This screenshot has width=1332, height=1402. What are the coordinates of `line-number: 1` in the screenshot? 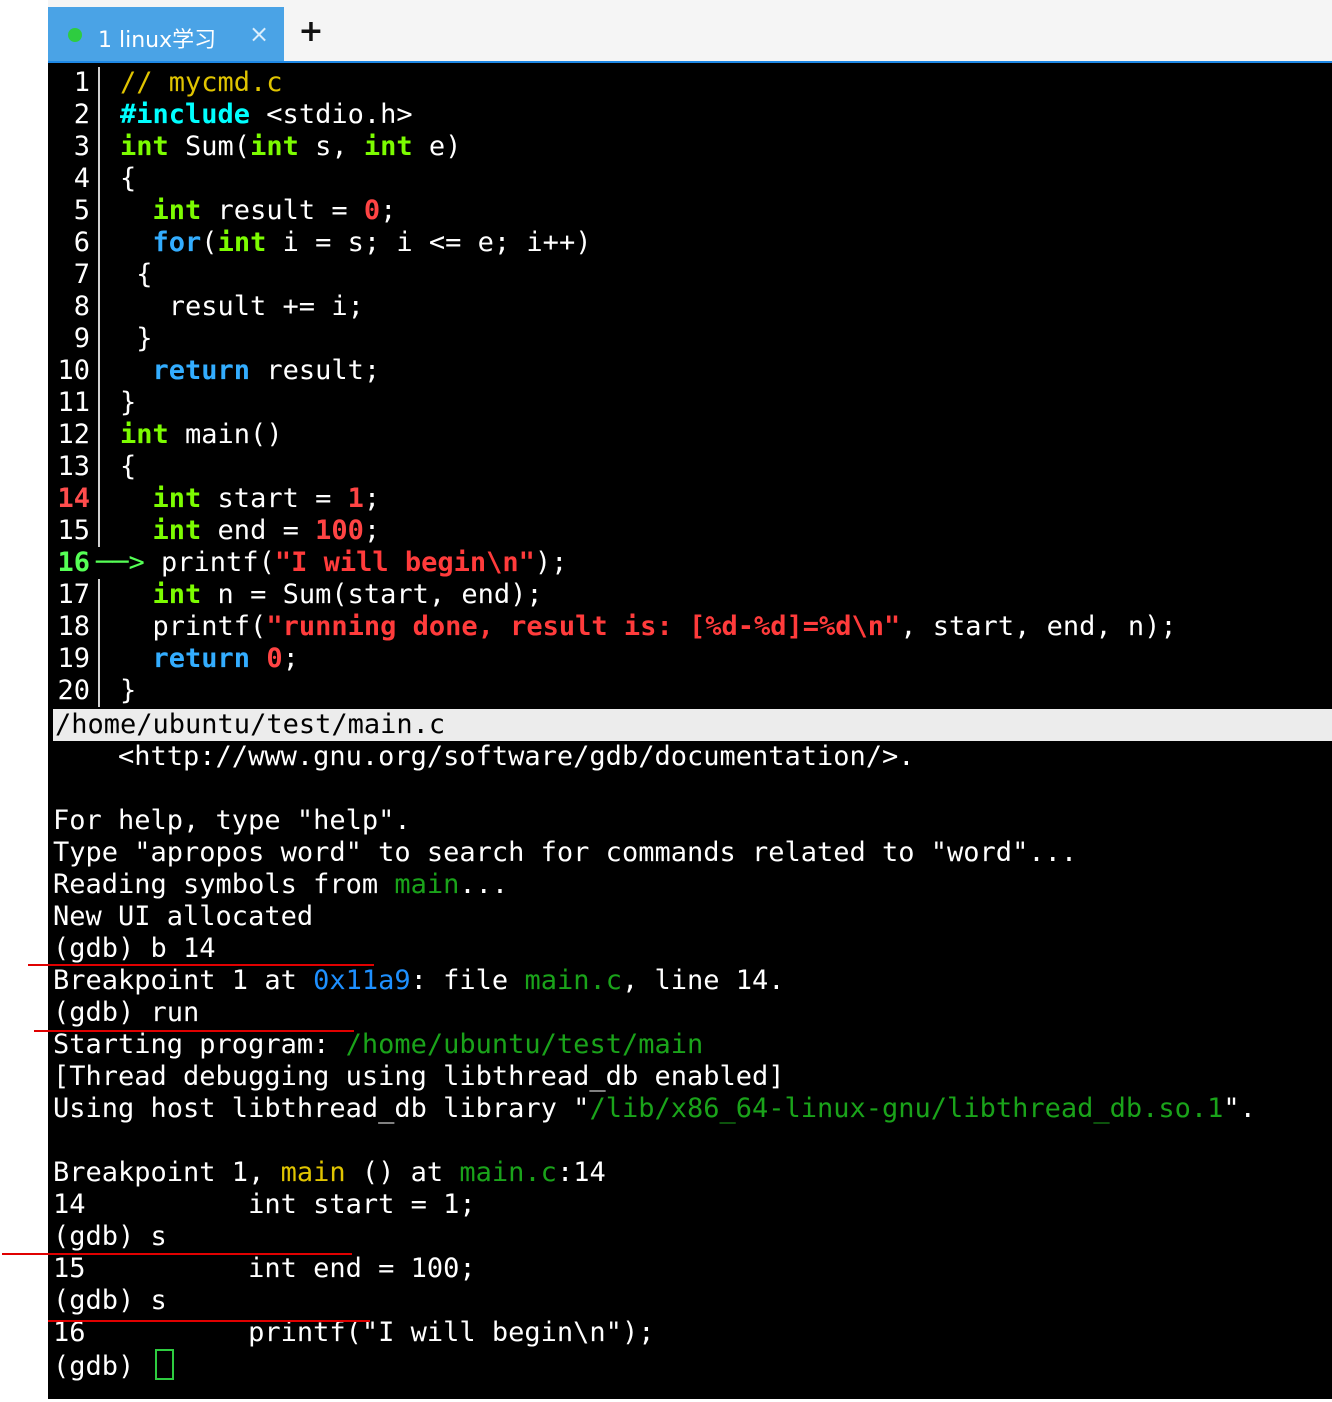 It's located at (71, 83).